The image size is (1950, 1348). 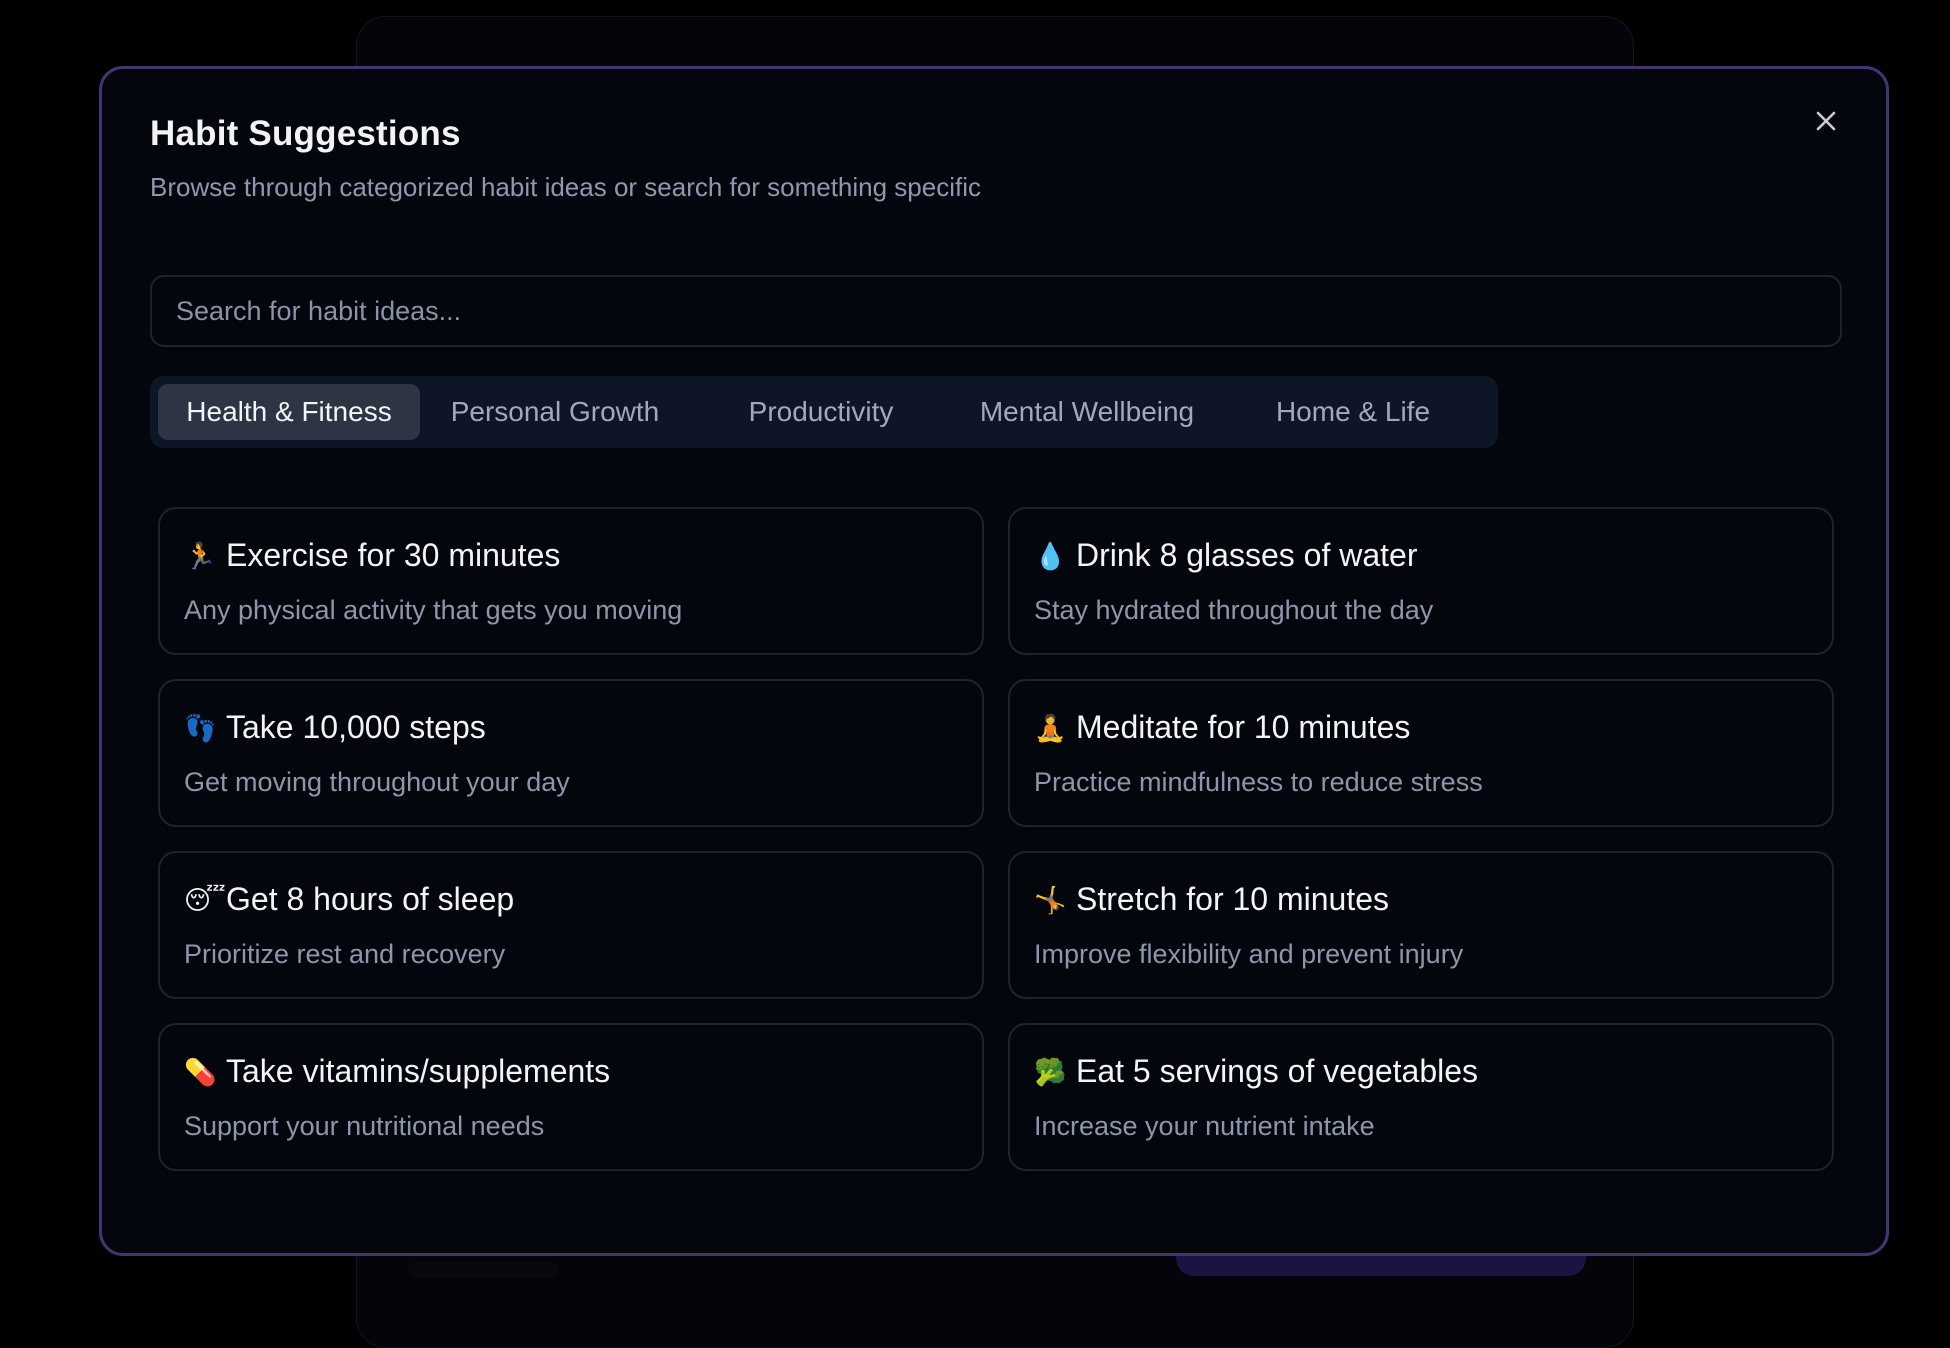 What do you see at coordinates (1353, 412) in the screenshot?
I see `tab-home-life: Home & Life` at bounding box center [1353, 412].